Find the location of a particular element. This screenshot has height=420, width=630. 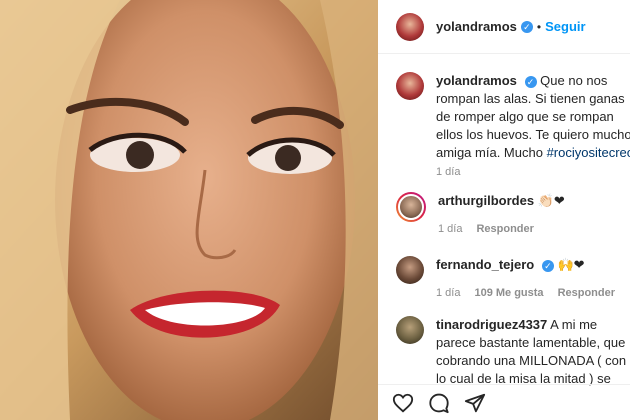

caption-avatar is located at coordinates (410, 86).